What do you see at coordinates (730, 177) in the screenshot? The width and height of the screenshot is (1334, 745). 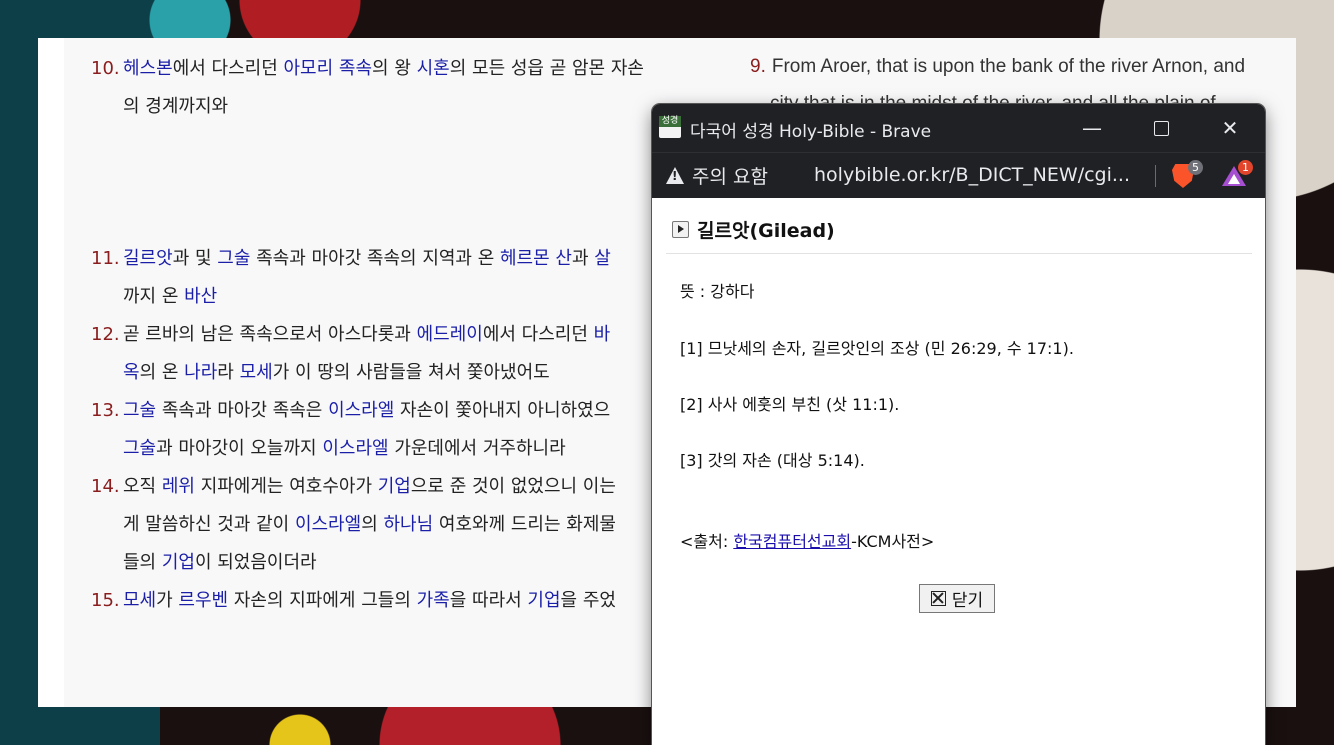 I see `security-label: 주의 요함` at bounding box center [730, 177].